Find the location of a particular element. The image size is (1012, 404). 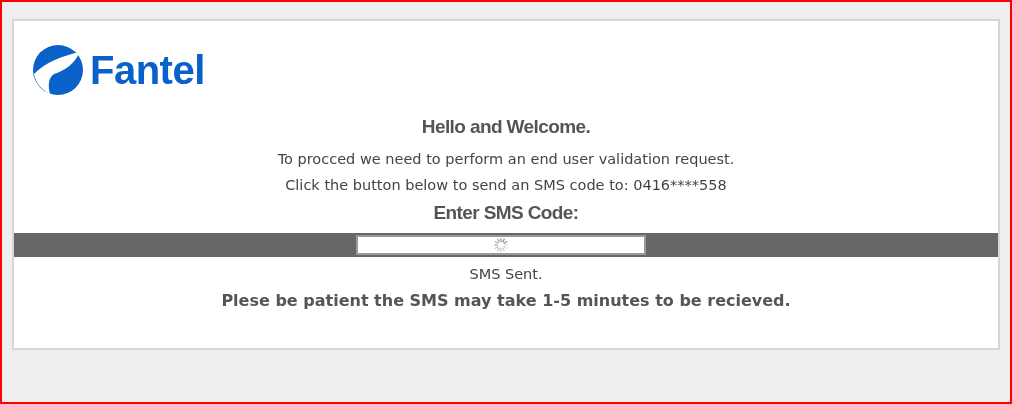

code-input-field is located at coordinates (501, 245).